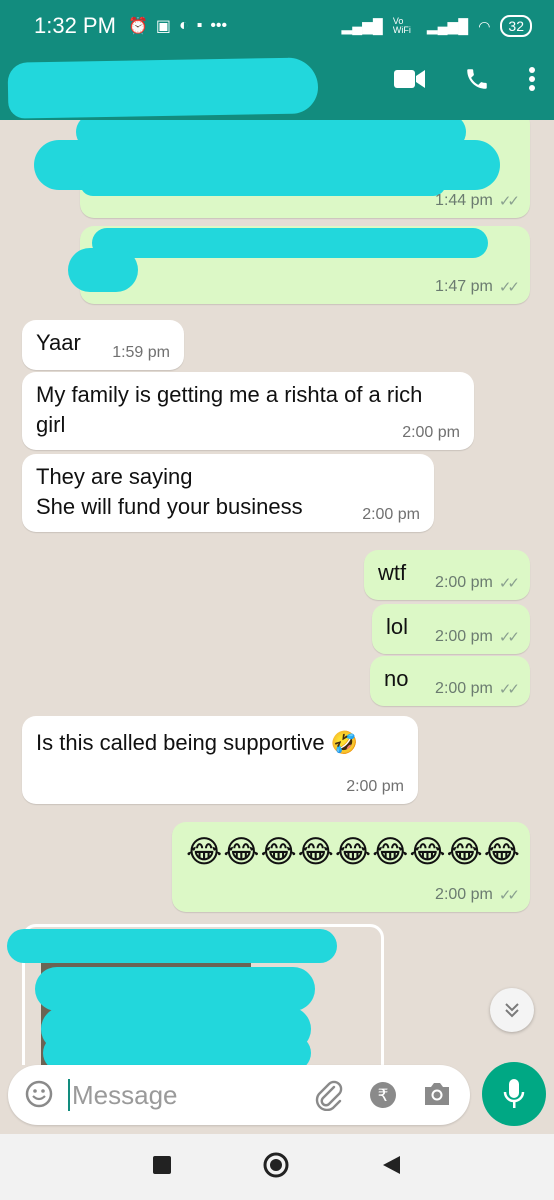 The height and width of the screenshot is (1200, 554). Describe the element at coordinates (437, 1096) in the screenshot. I see `camera-icon` at that location.